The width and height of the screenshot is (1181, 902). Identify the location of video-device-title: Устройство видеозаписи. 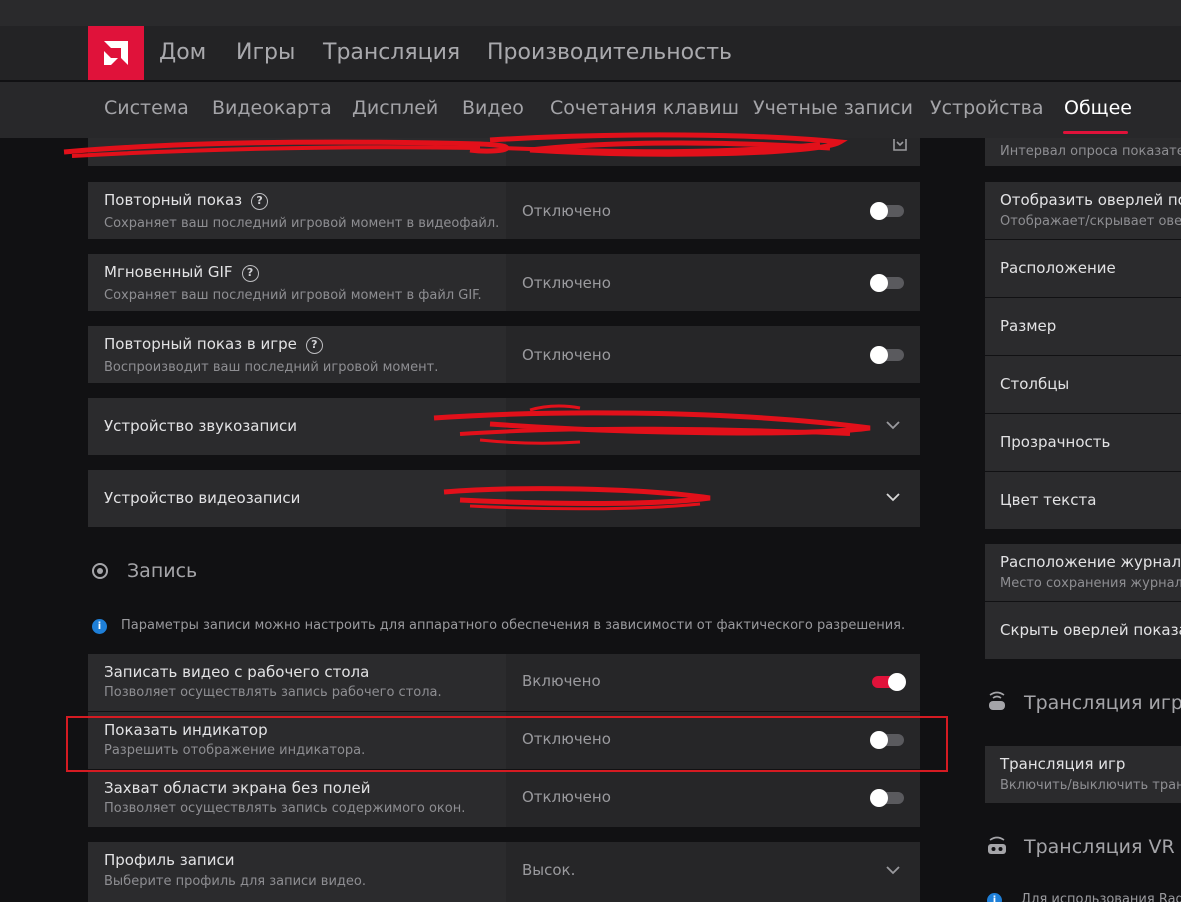
(202, 498).